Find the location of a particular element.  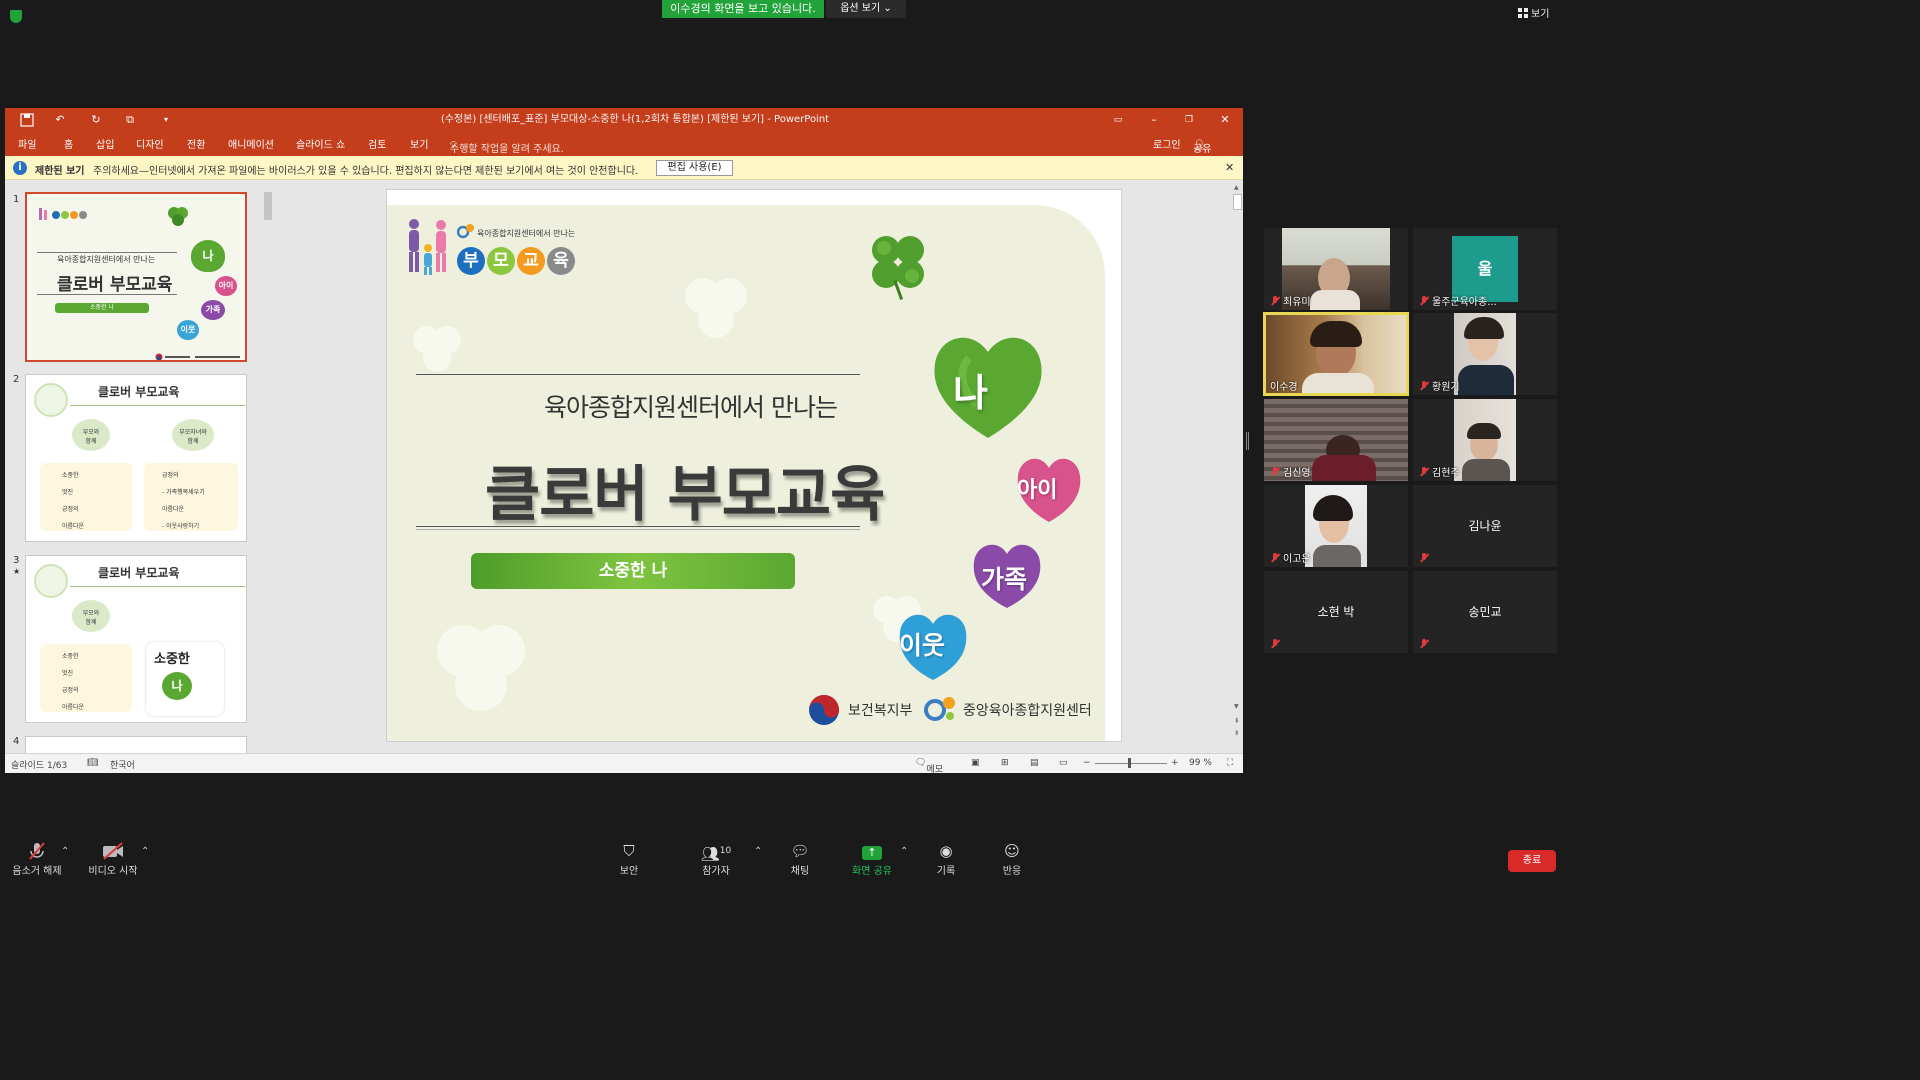

fit-slide-icon: ⛶ is located at coordinates (1230, 763).